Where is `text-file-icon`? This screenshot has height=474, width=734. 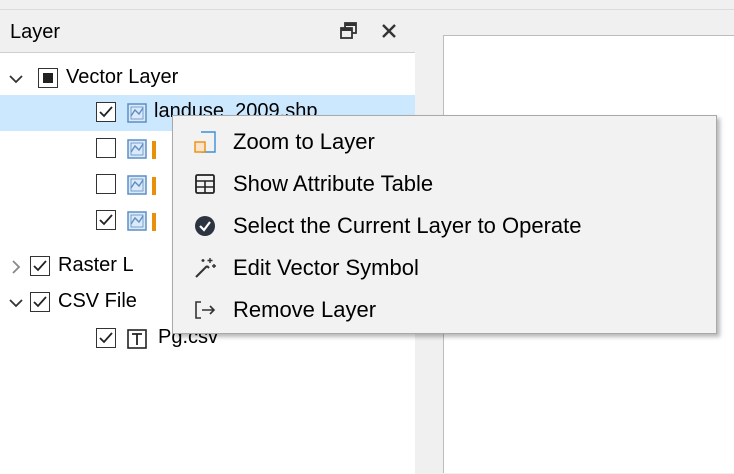 text-file-icon is located at coordinates (137, 339).